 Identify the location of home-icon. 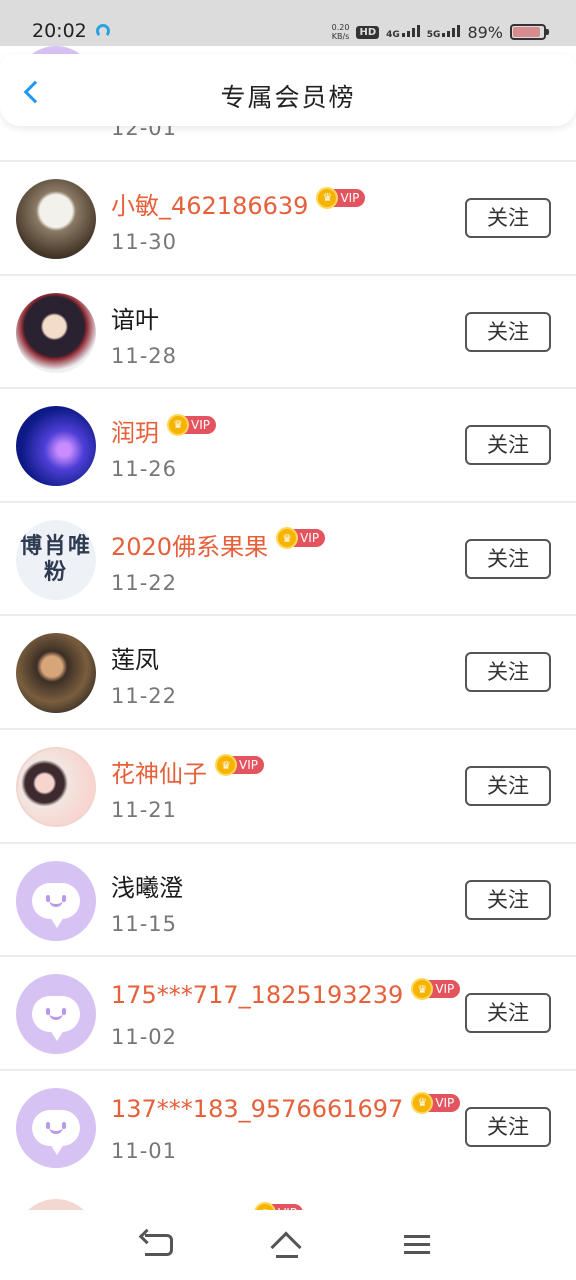
(286, 1247).